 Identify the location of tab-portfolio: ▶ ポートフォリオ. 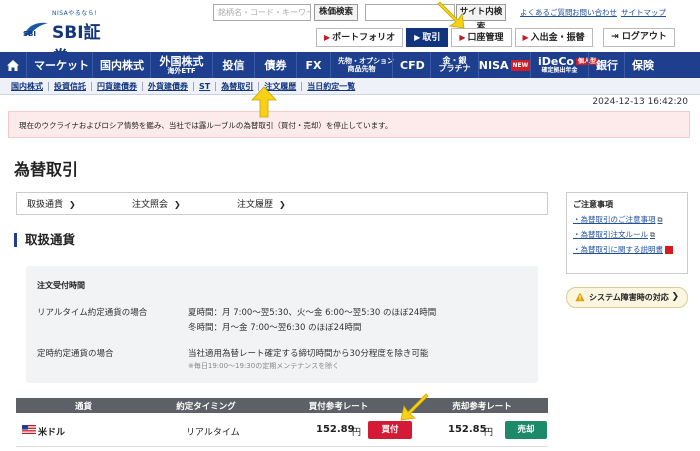
(360, 37).